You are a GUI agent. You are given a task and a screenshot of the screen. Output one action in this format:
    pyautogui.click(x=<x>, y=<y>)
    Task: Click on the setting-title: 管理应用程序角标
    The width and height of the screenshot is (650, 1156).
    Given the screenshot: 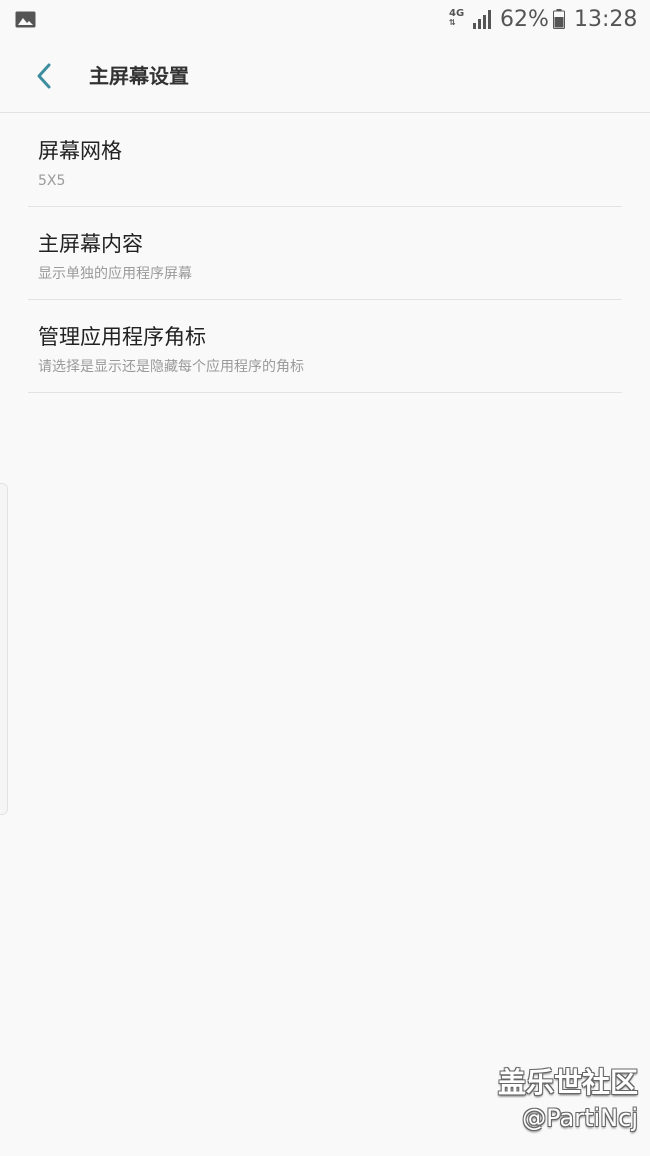 What is the action you would take?
    pyautogui.click(x=122, y=337)
    